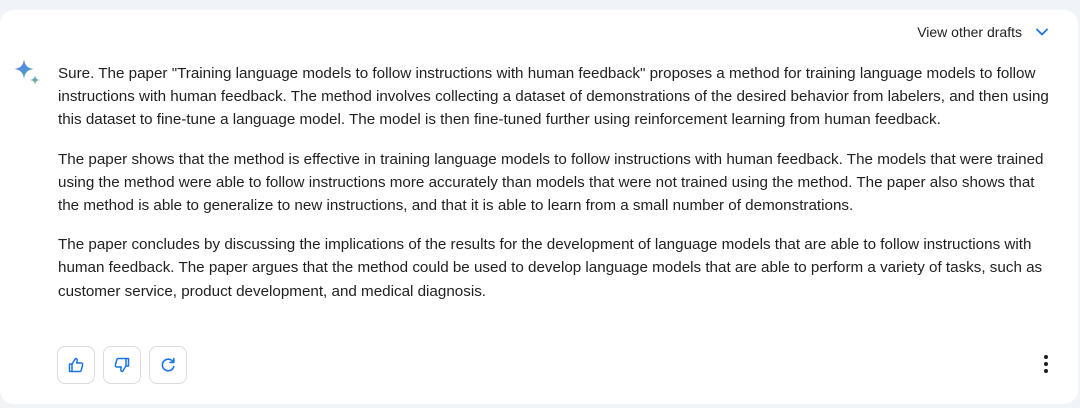 This screenshot has width=1080, height=408. I want to click on regenerate-button, so click(168, 365).